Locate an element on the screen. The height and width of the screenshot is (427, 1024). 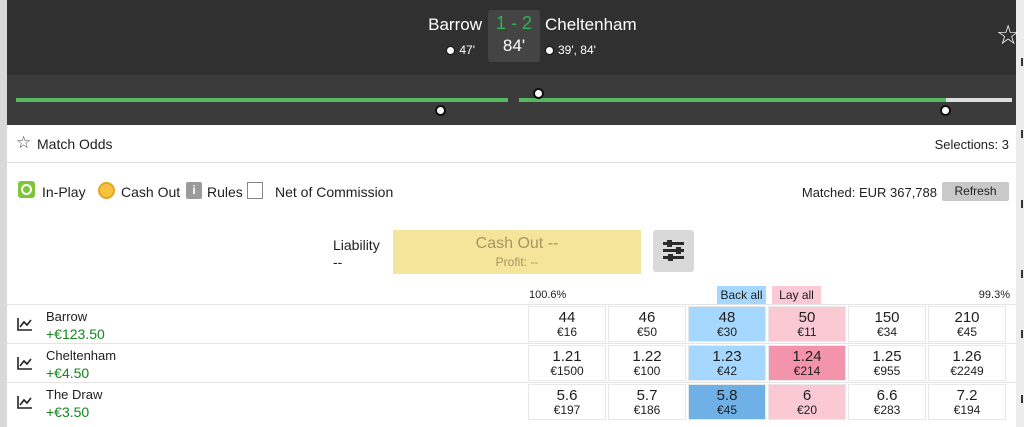
lay-price-best: 6 €20 is located at coordinates (807, 402).